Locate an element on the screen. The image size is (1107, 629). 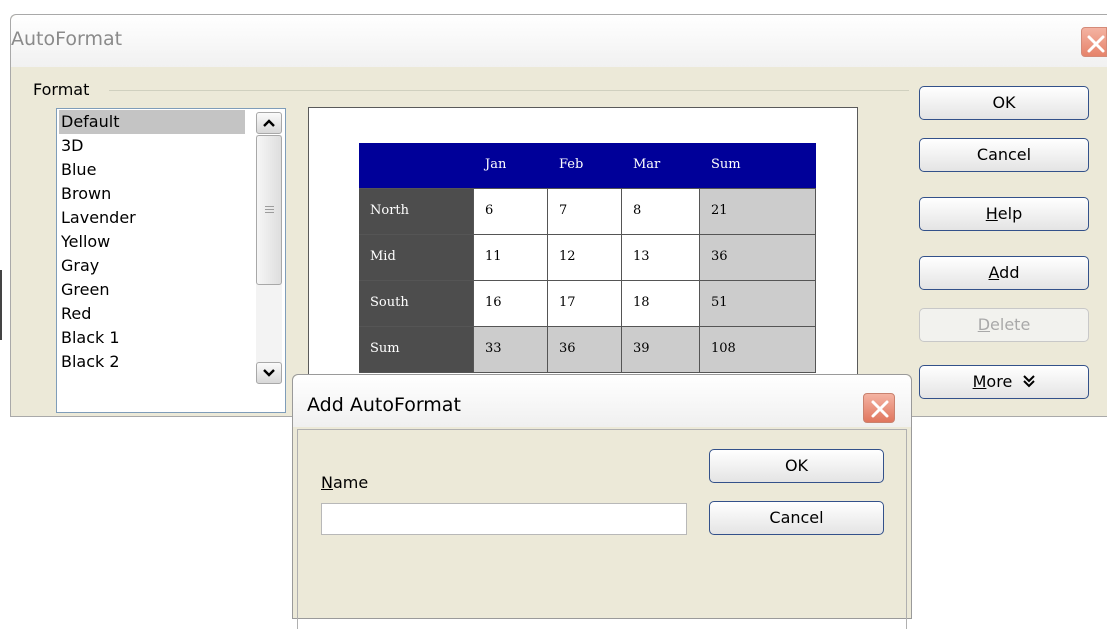
add-button: Add is located at coordinates (1004, 273).